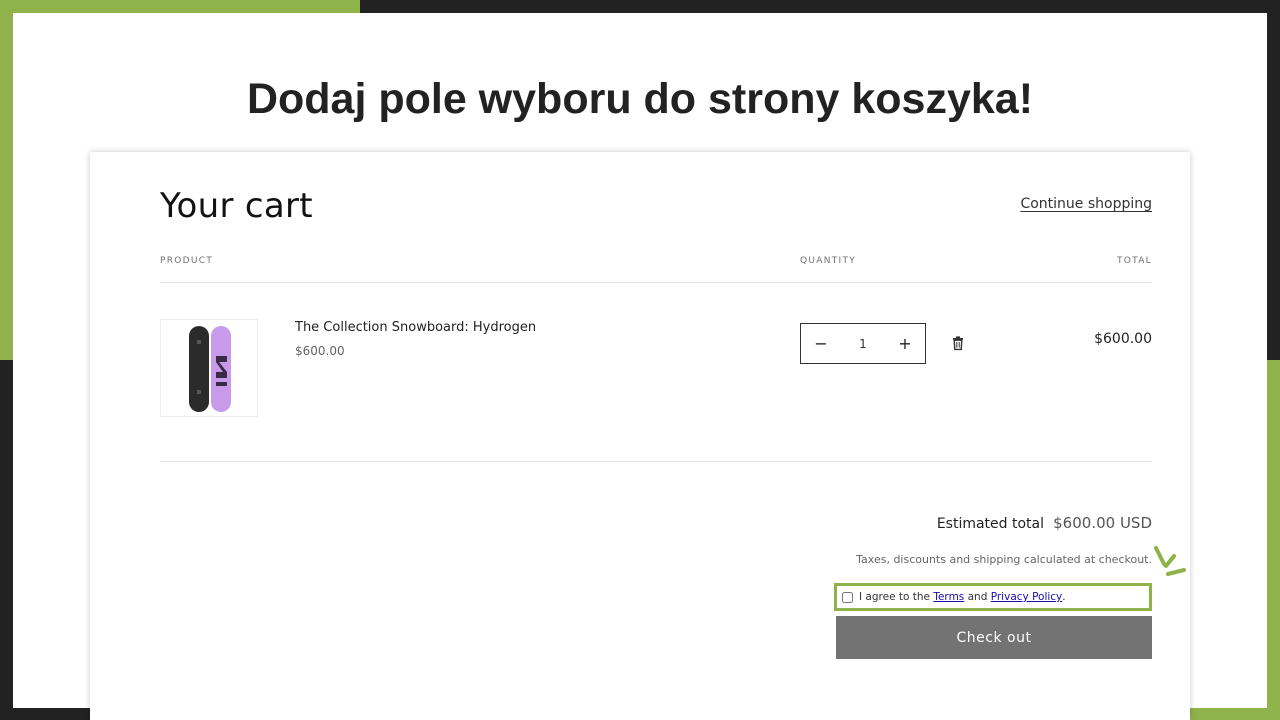 The width and height of the screenshot is (1280, 720). What do you see at coordinates (828, 261) in the screenshot?
I see `column-header-quantity: QUANTITY` at bounding box center [828, 261].